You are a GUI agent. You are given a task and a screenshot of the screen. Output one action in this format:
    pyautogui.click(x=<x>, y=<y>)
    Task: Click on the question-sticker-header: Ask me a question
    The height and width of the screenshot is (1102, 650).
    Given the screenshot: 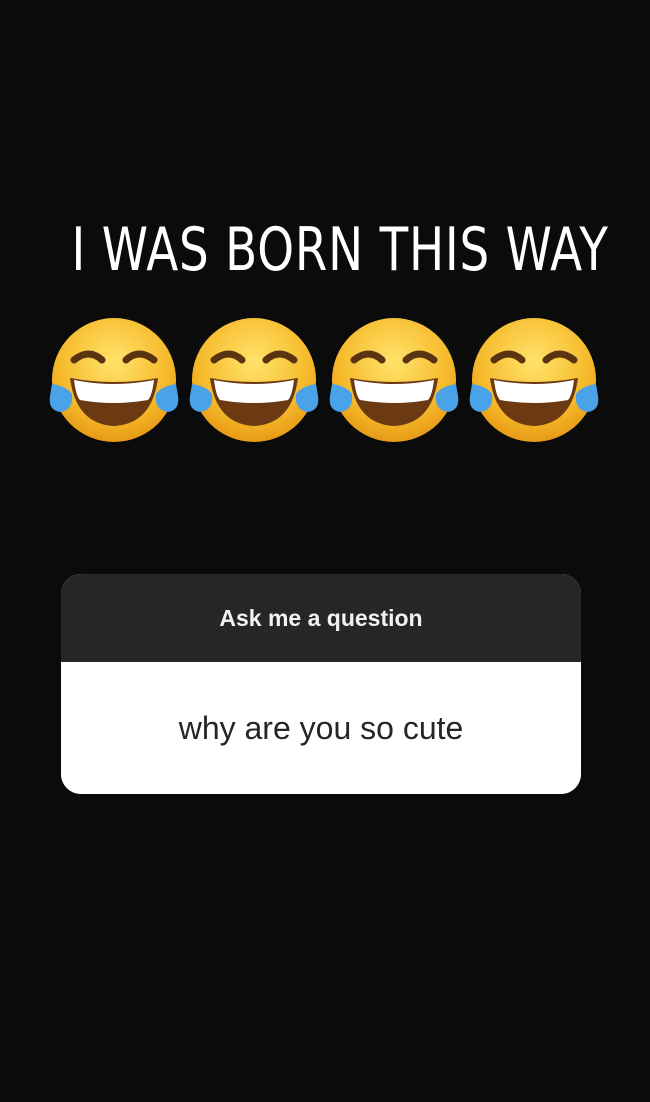 What is the action you would take?
    pyautogui.click(x=321, y=618)
    